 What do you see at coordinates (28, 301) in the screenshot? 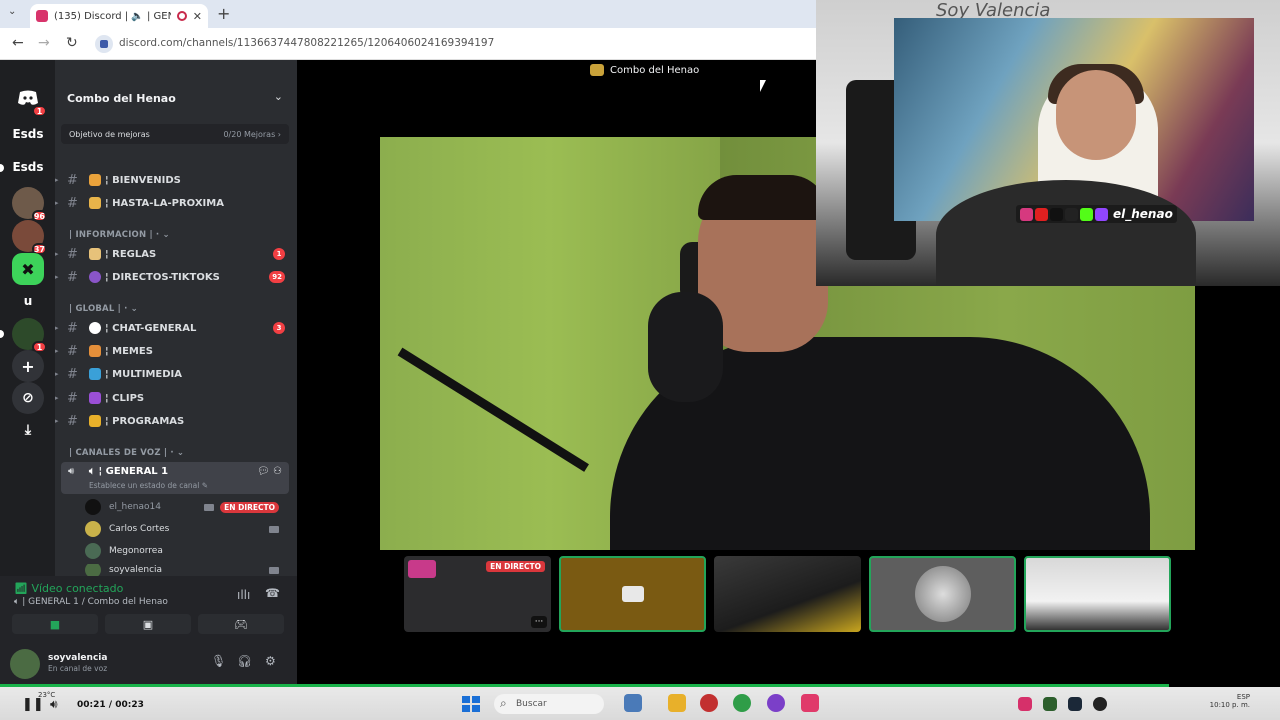
I see `server-u: u` at bounding box center [28, 301].